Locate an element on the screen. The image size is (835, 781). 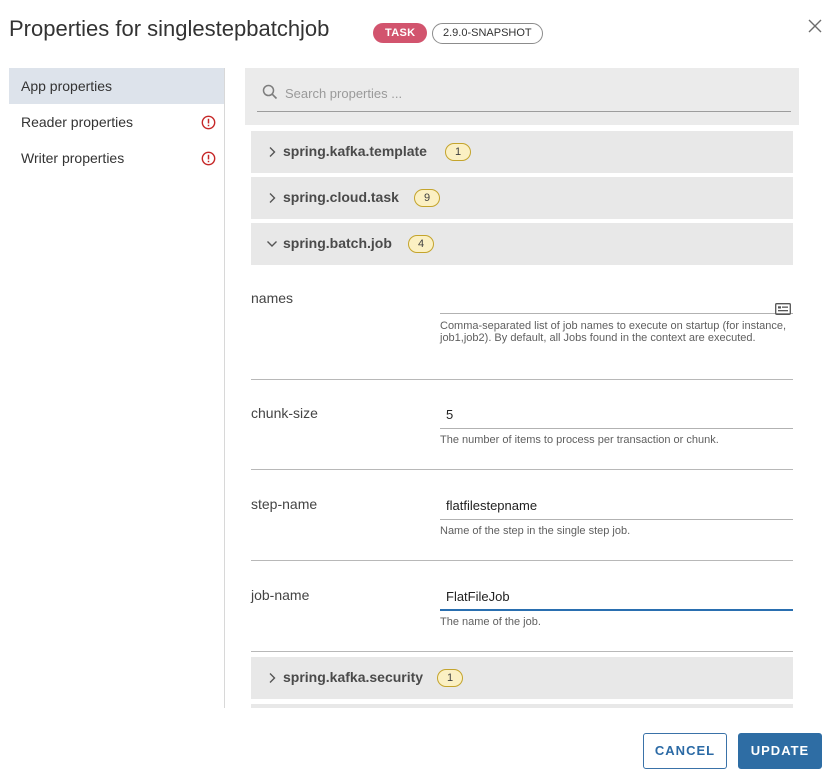
job-name-input is located at coordinates (616, 597).